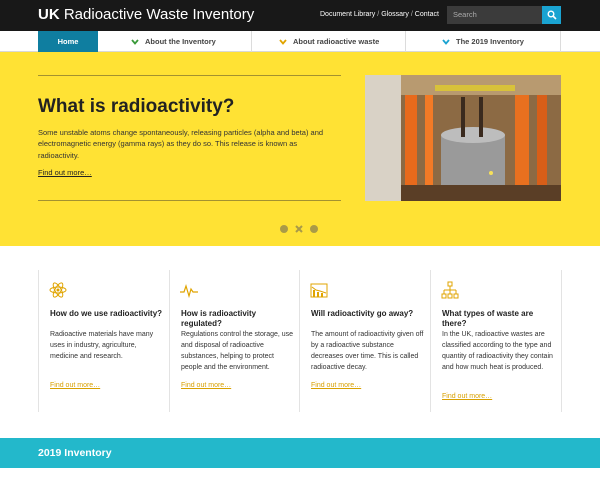  I want to click on inventory-band: 2019 Inventory, so click(300, 453).